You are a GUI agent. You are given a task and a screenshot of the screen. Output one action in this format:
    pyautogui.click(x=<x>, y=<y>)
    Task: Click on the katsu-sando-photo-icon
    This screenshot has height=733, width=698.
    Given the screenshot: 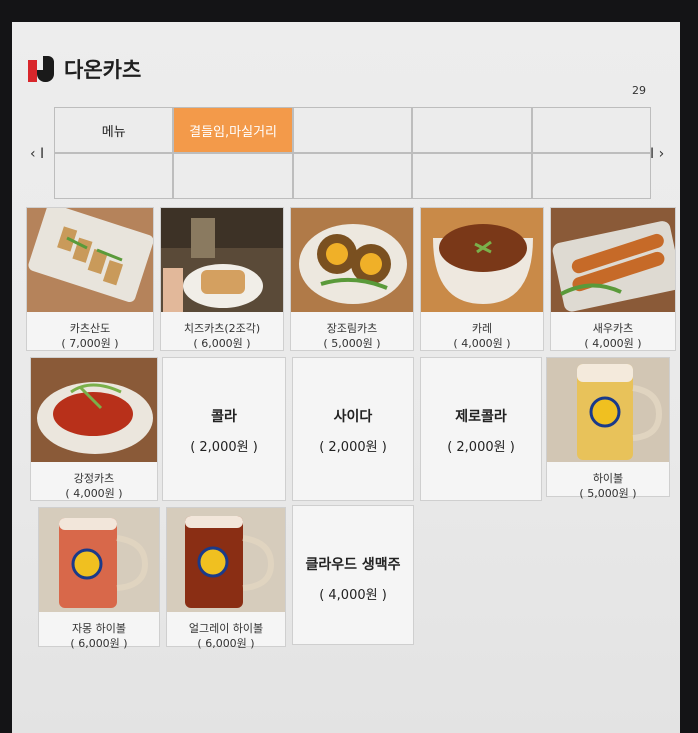 What is the action you would take?
    pyautogui.click(x=90, y=260)
    